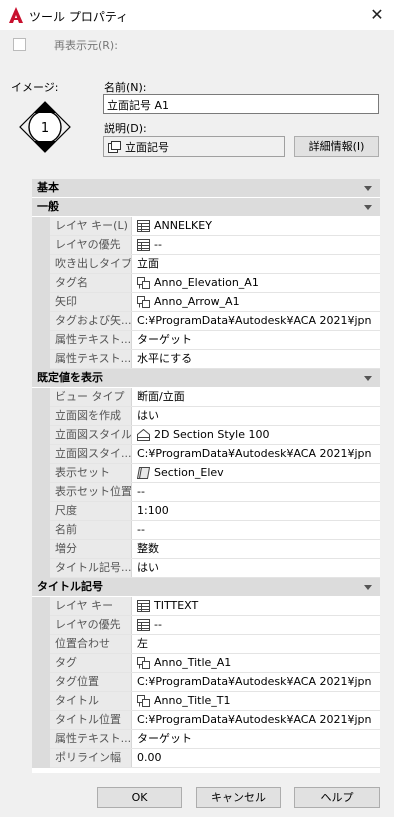 Image resolution: width=394 pixels, height=817 pixels. Describe the element at coordinates (206, 587) in the screenshot. I see `category-section: タイトル記号` at that location.